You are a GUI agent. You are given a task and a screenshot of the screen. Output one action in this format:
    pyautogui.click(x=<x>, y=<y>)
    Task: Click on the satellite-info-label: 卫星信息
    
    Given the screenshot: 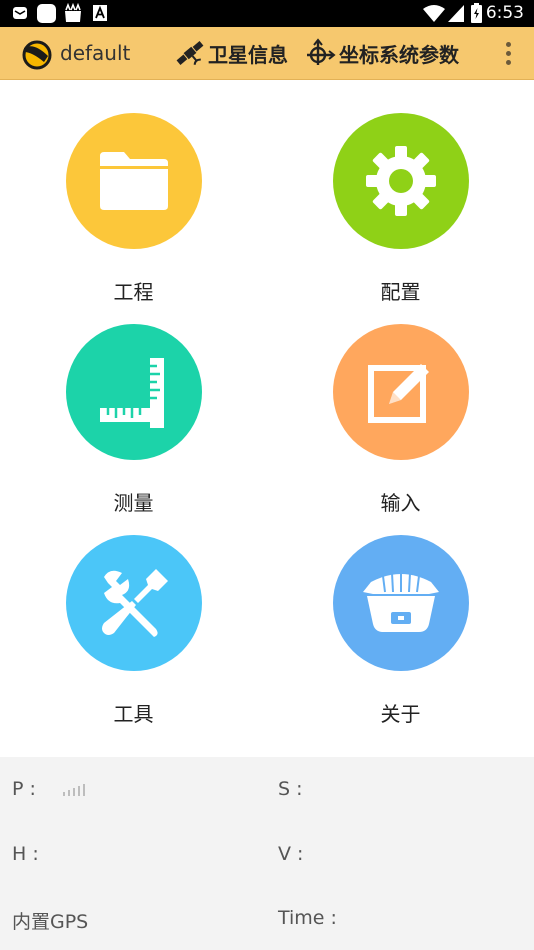 What is the action you would take?
    pyautogui.click(x=248, y=54)
    